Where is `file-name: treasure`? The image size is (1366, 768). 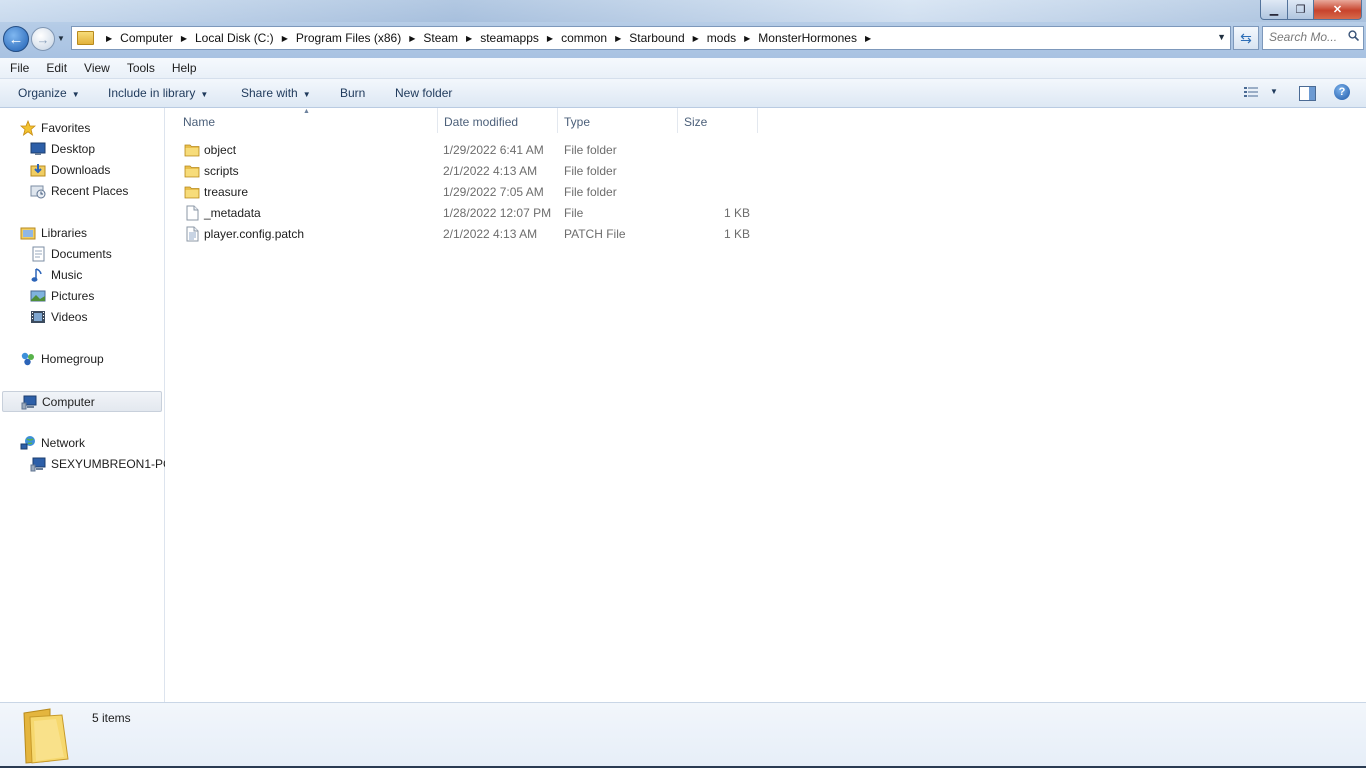
file-name: treasure is located at coordinates (226, 192).